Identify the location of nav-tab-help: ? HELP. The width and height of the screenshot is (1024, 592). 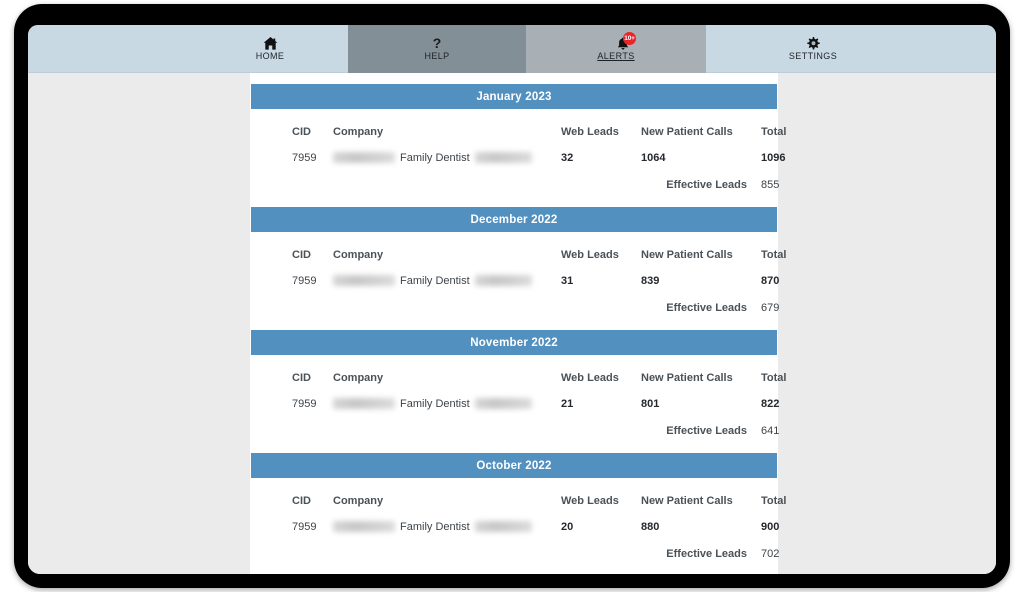
(437, 49).